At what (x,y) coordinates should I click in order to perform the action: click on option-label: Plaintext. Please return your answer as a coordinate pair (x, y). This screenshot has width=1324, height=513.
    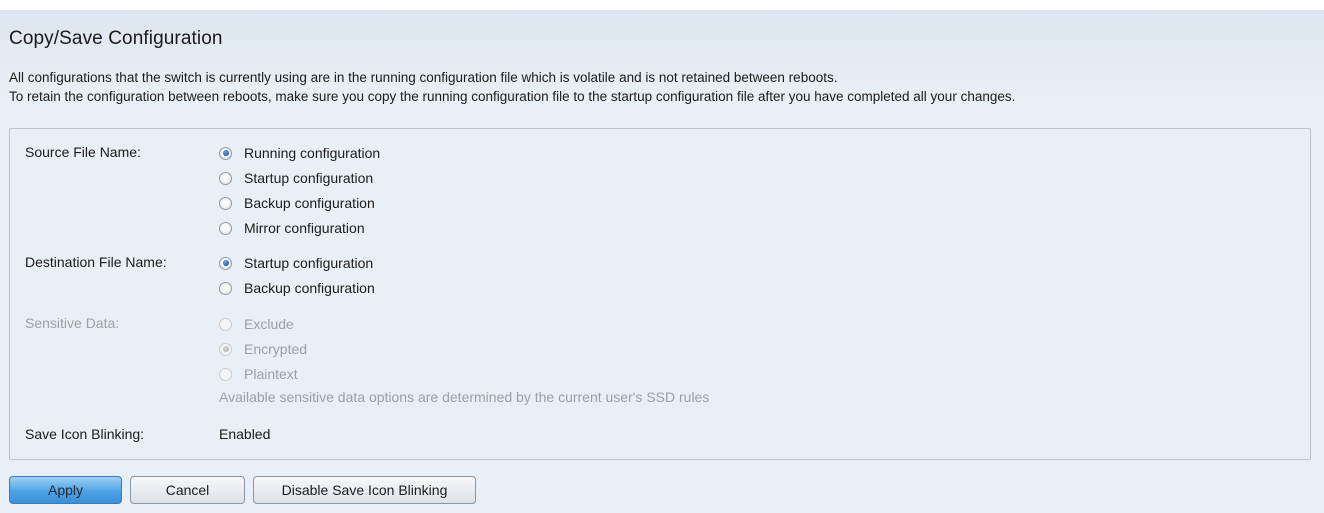
    Looking at the image, I should click on (271, 374).